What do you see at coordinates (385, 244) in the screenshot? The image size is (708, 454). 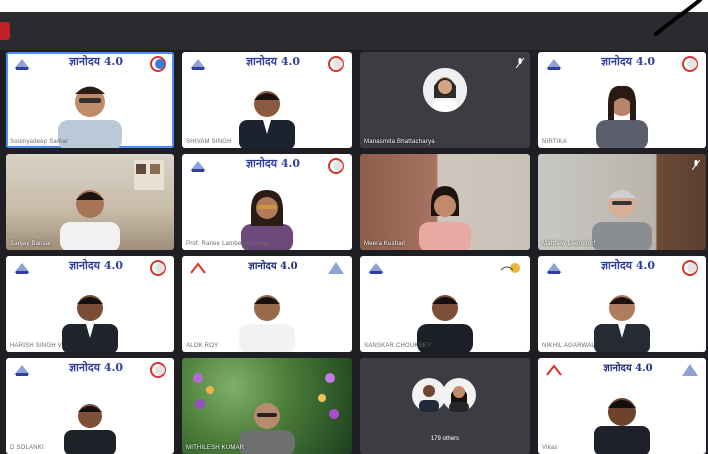 I see `participant-name: Meera Kushari` at bounding box center [385, 244].